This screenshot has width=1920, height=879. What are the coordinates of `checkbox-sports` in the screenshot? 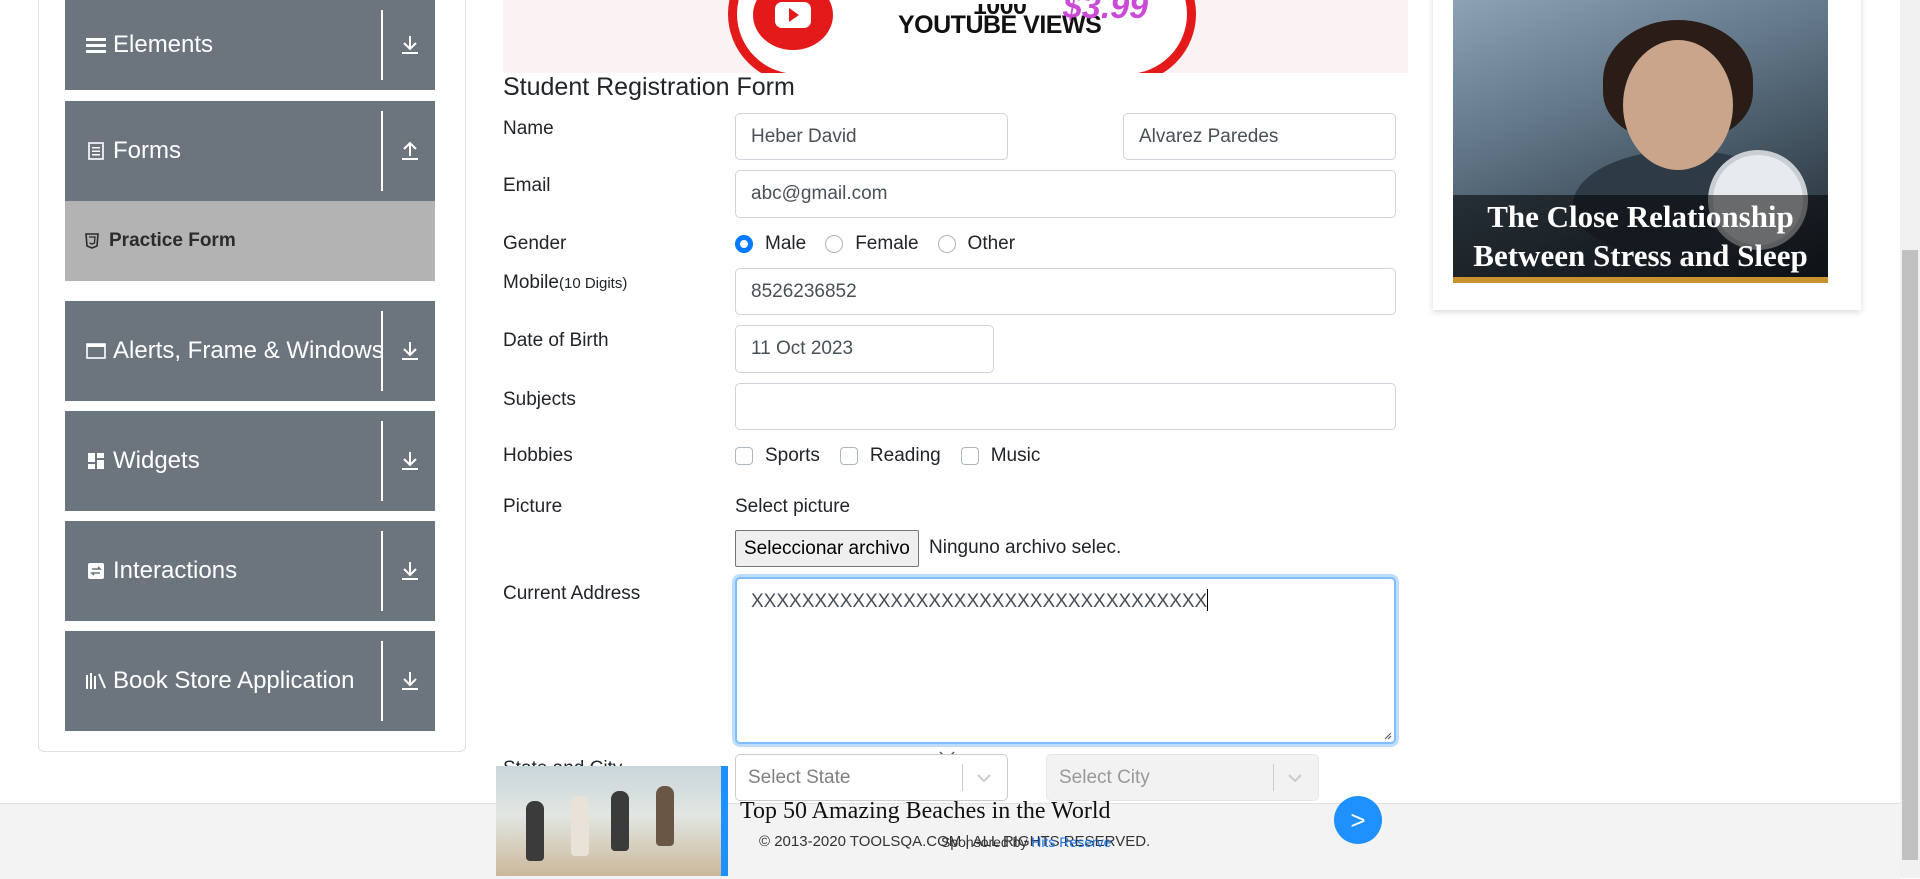 It's located at (744, 456).